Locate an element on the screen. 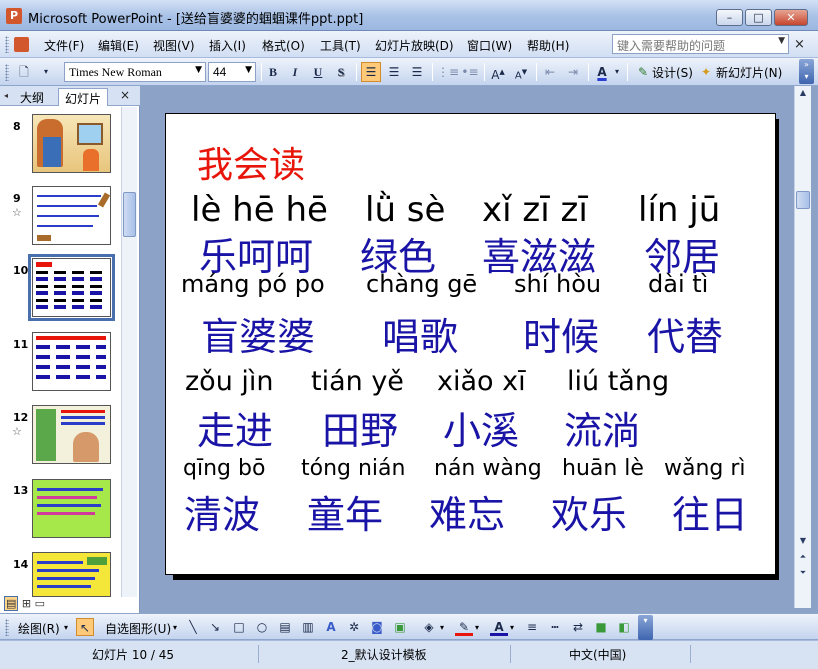 The image size is (818, 669). pinyin-text: tián yě is located at coordinates (357, 381).